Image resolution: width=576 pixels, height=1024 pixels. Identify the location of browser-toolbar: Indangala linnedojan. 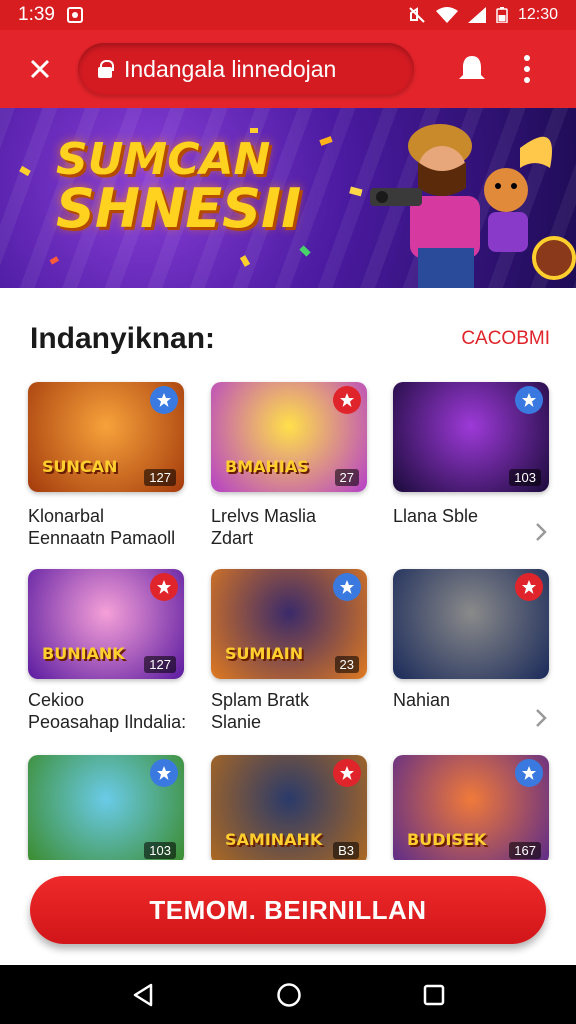
(288, 69).